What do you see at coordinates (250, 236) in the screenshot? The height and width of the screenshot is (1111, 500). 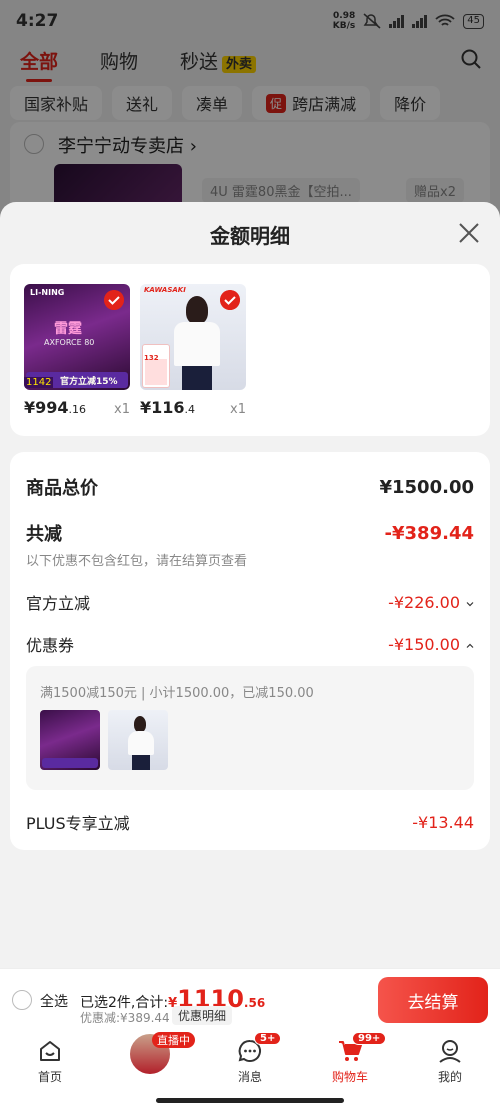 I see `sheet-title: 金额明细` at bounding box center [250, 236].